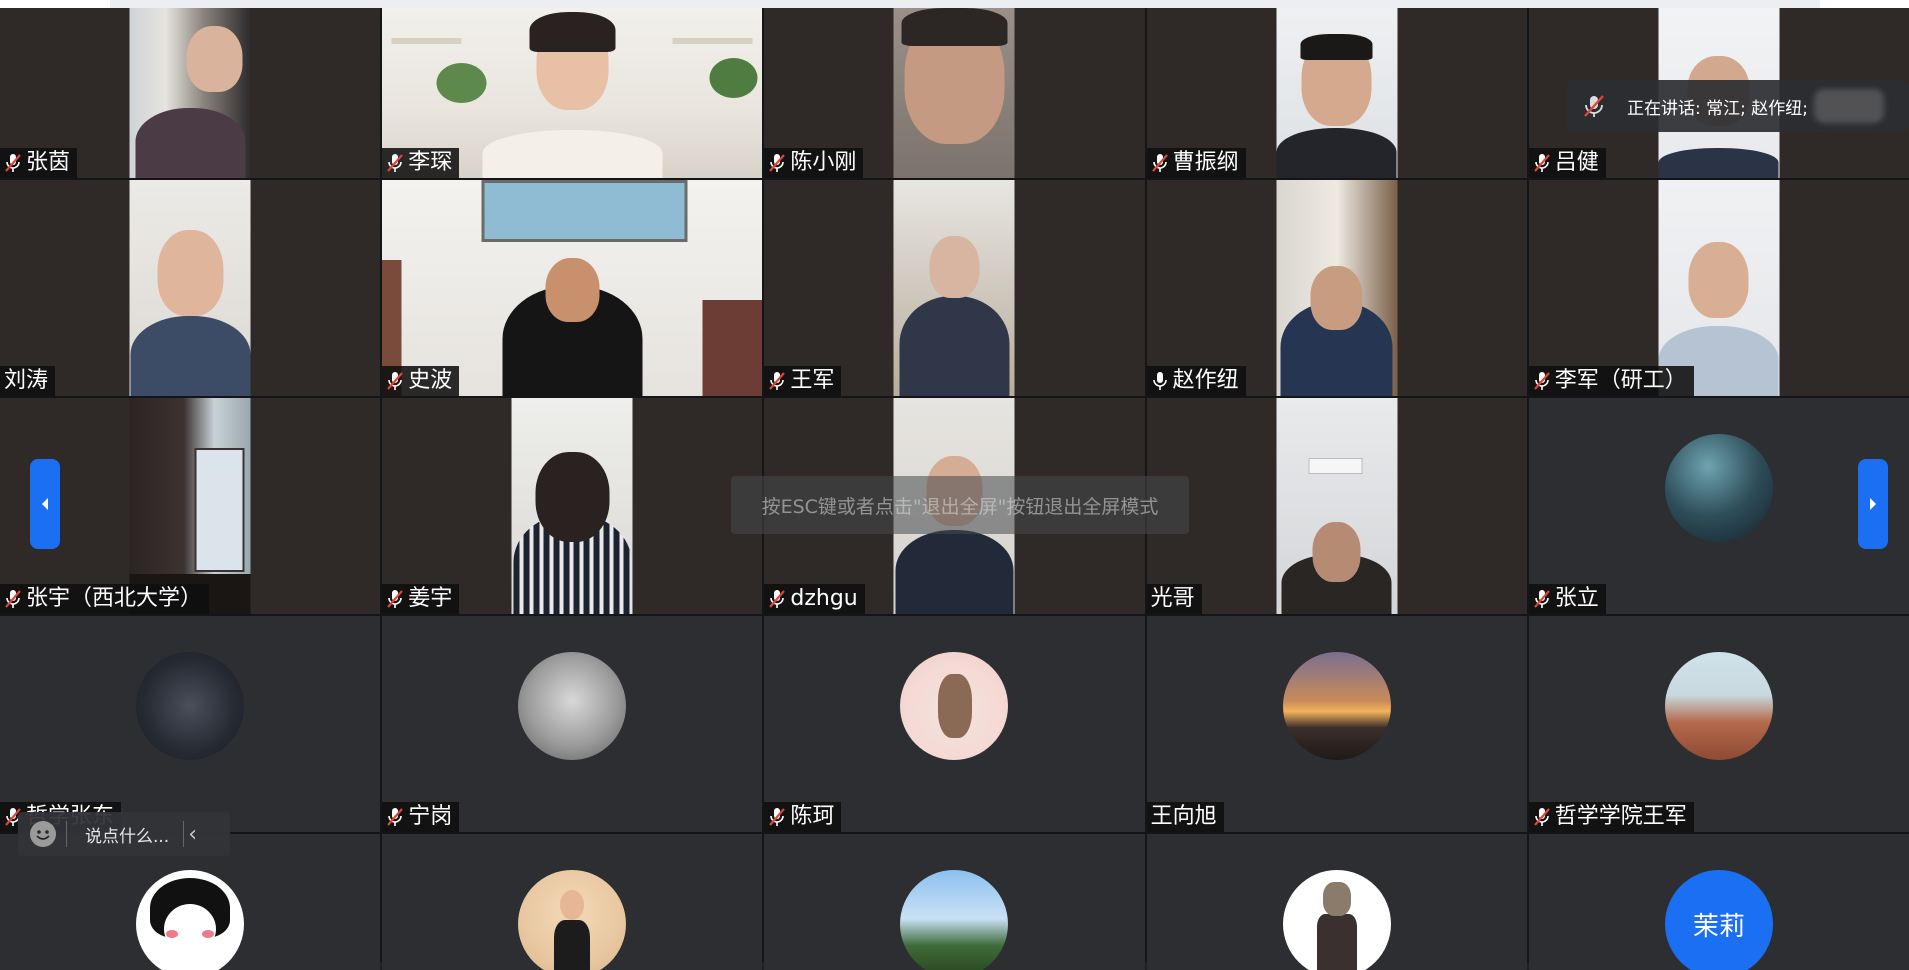 The height and width of the screenshot is (970, 1909). I want to click on chat-input-bar: 说点什么... ‹, so click(124, 834).